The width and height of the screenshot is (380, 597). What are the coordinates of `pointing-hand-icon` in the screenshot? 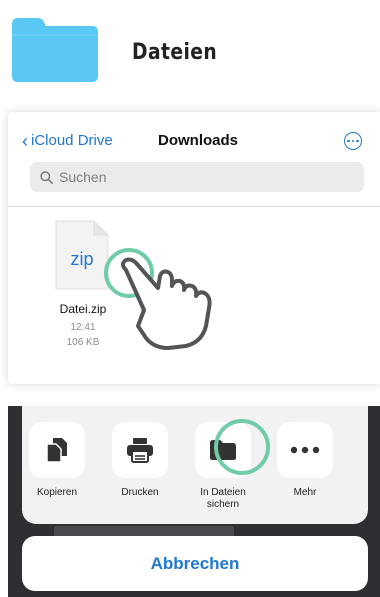 It's located at (166, 303).